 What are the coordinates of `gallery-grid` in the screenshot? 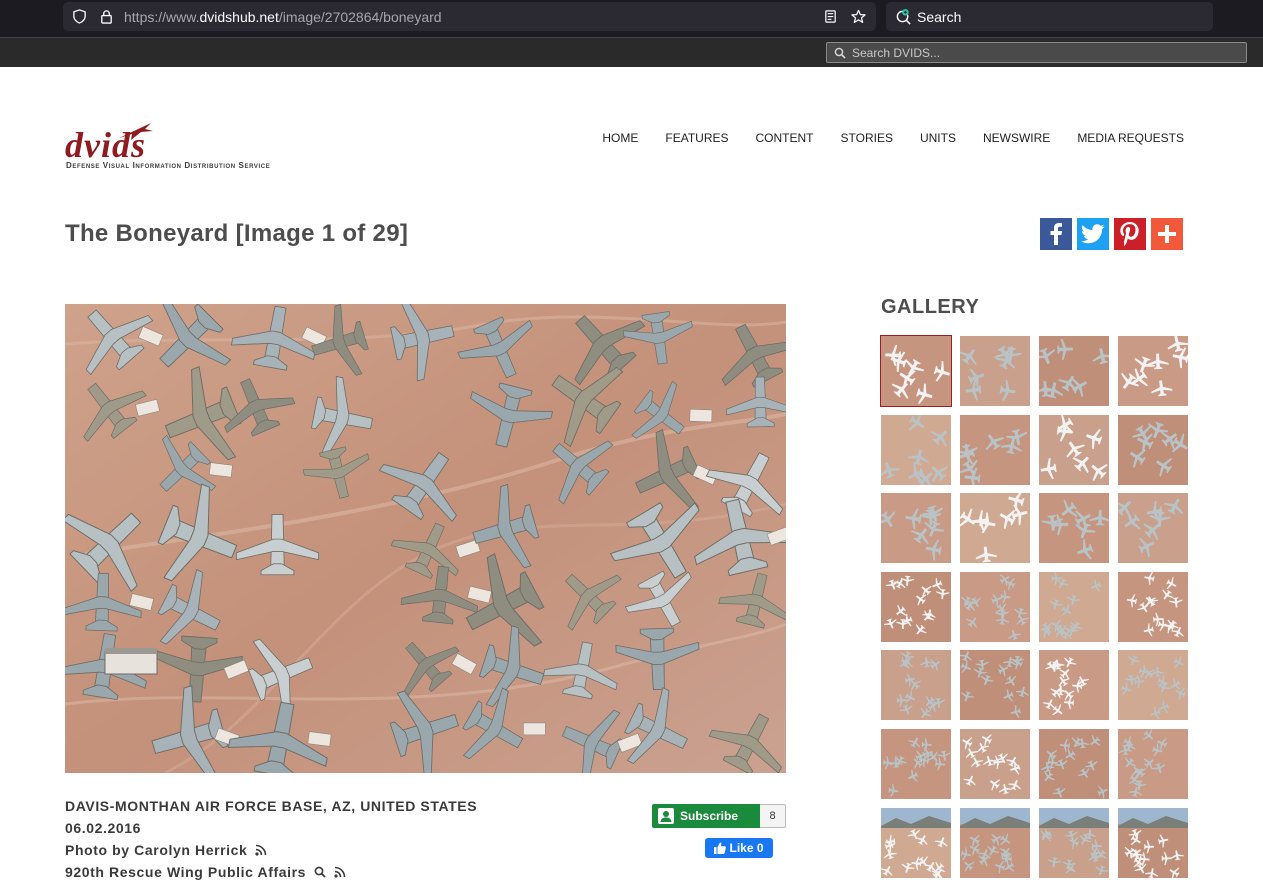 It's located at (1034, 606).